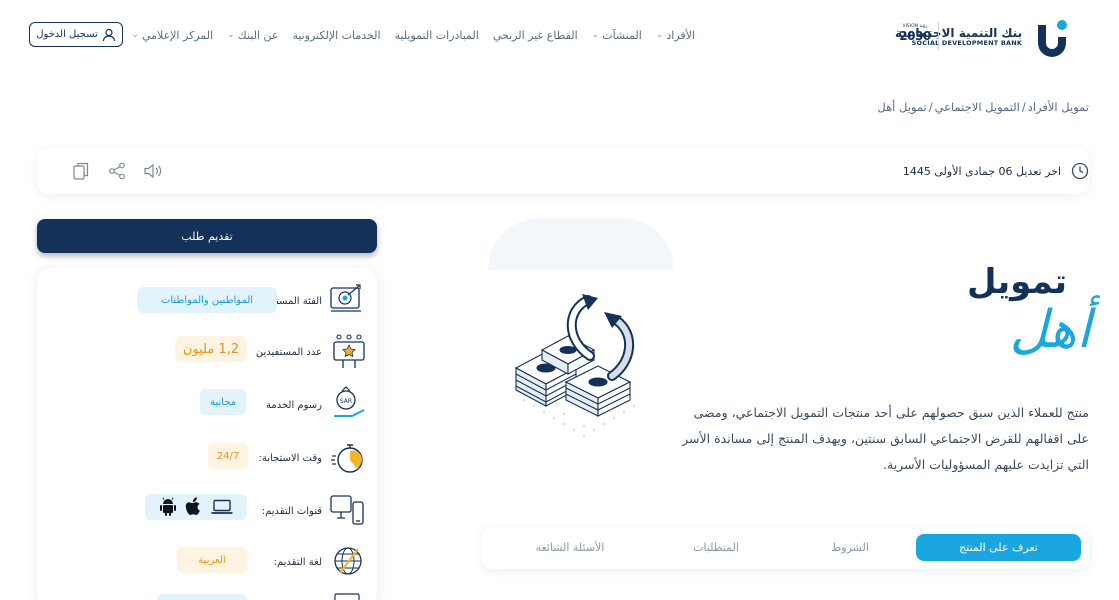 The width and height of the screenshot is (1119, 600). What do you see at coordinates (347, 458) in the screenshot?
I see `stopwatch-icon` at bounding box center [347, 458].